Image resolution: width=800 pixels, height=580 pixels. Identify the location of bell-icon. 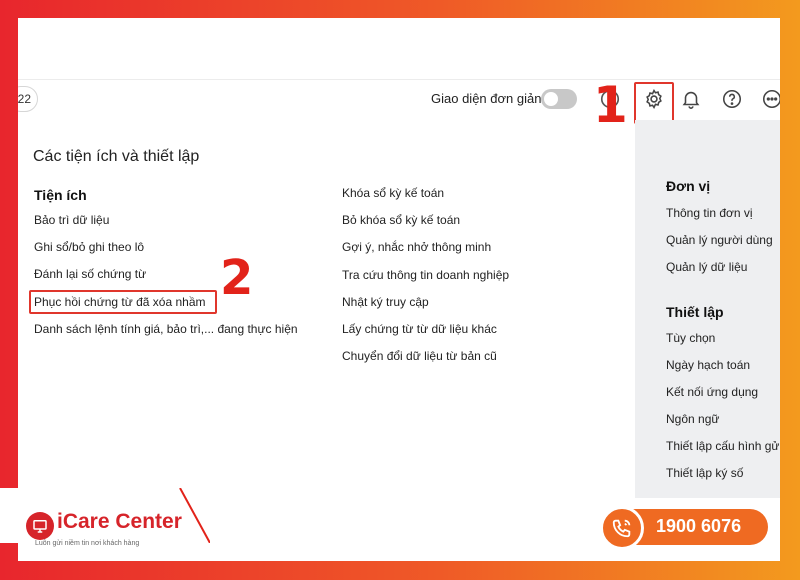
(691, 99).